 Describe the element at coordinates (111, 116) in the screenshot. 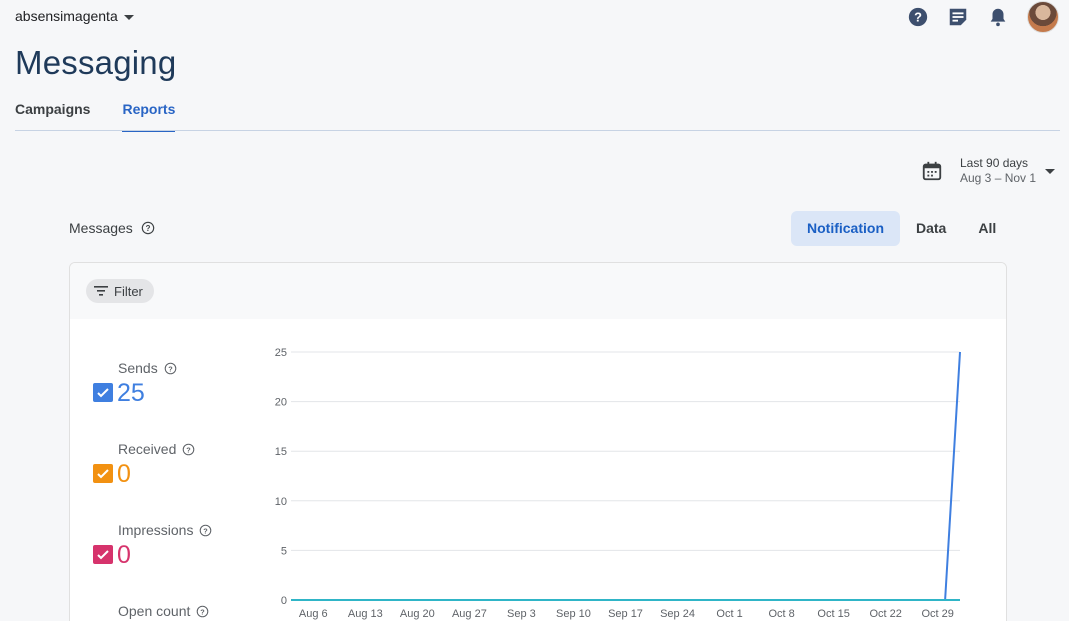

I see `tab-bar: Campaigns Reports` at that location.